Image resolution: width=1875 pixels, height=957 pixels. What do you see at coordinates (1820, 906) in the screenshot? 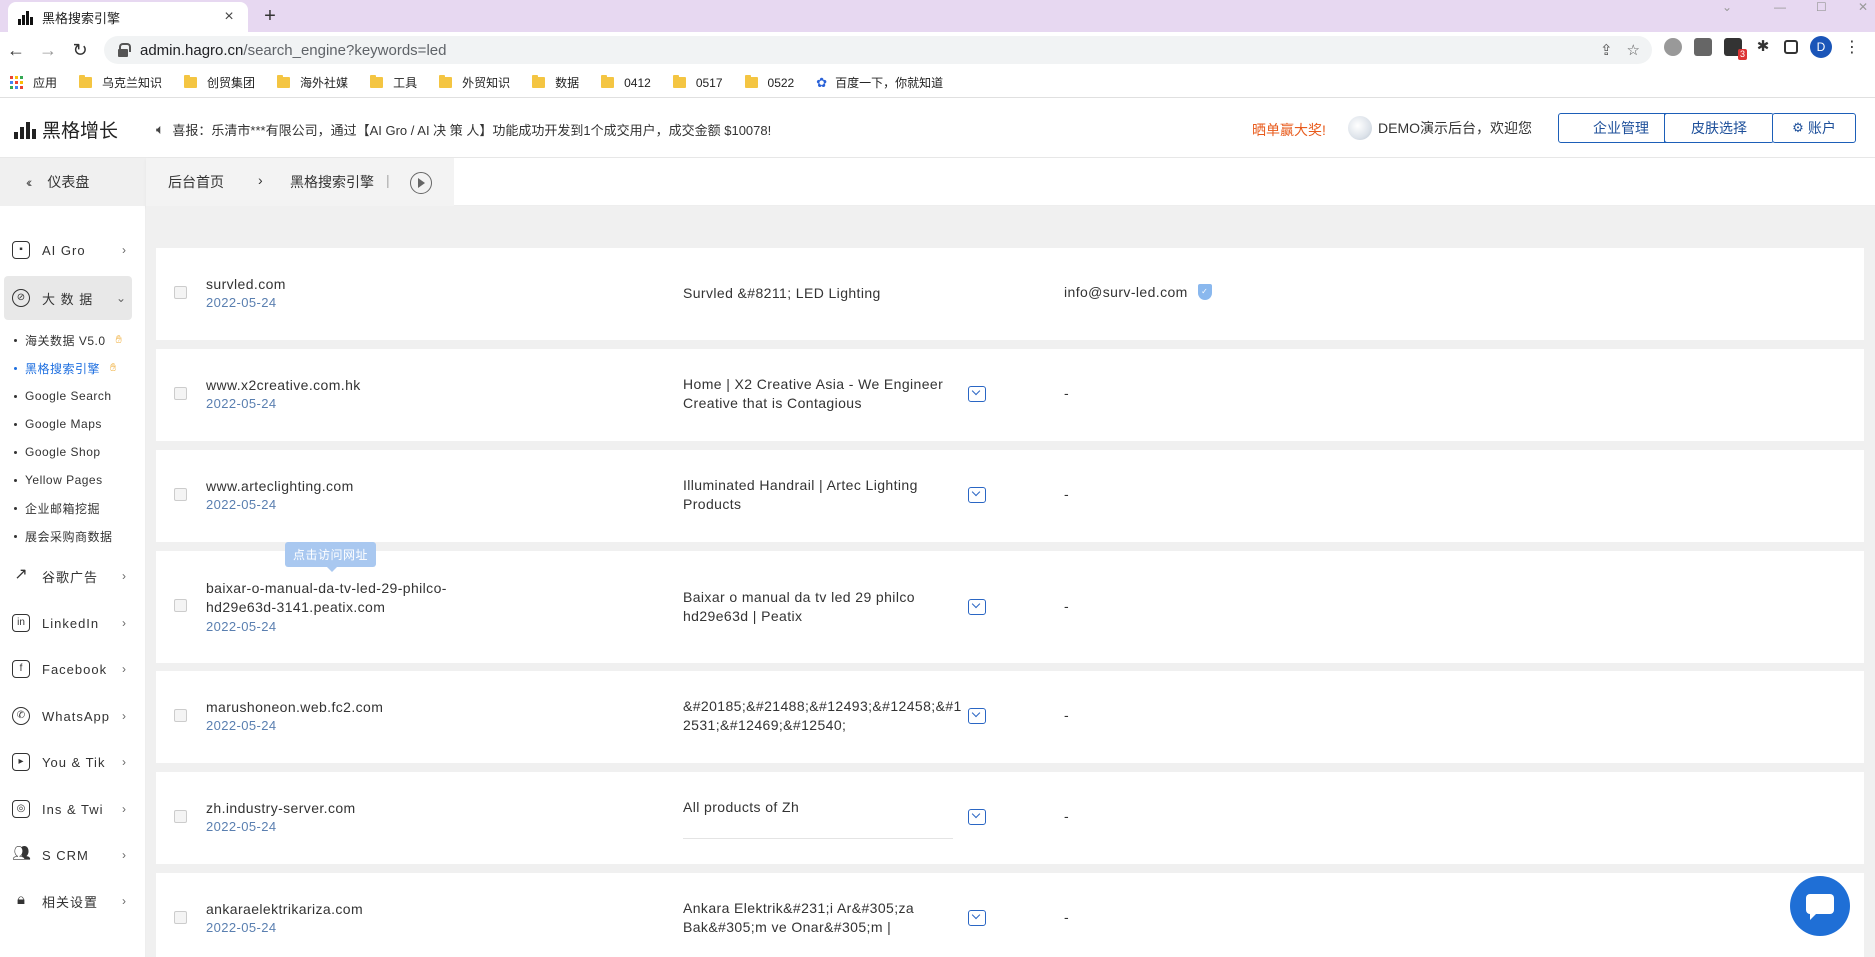
I see `chat-button` at bounding box center [1820, 906].